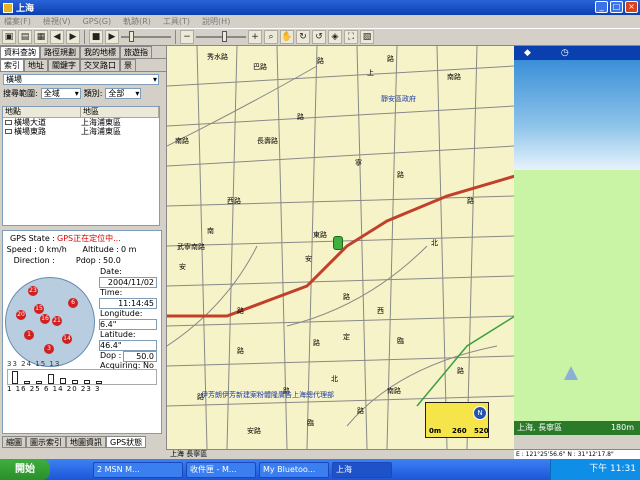  What do you see at coordinates (267, 395) in the screenshot?
I see `poi-label: 伊芳朗伊芳新建案粉體隆廣告上海總代理部` at bounding box center [267, 395].